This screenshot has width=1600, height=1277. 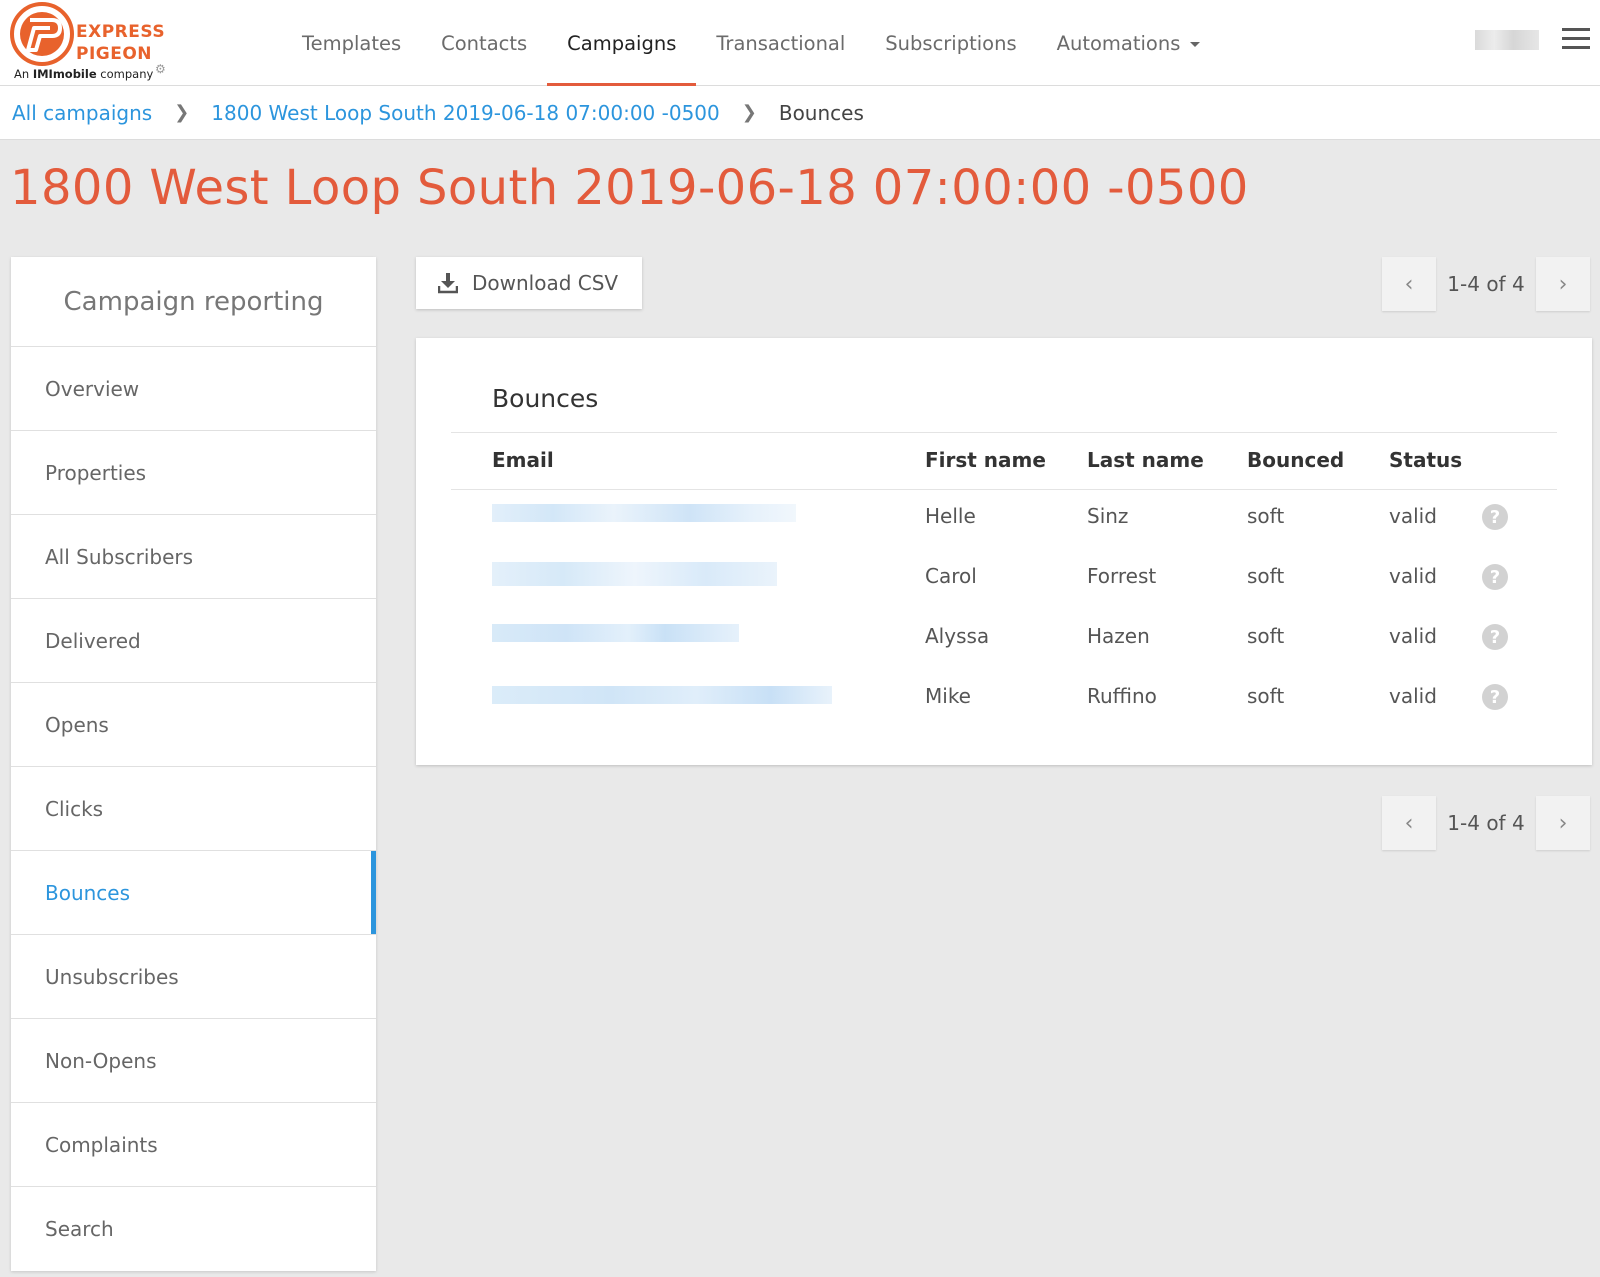 What do you see at coordinates (193, 1061) in the screenshot?
I see `sidebar-item-non-opens: Non-Opens` at bounding box center [193, 1061].